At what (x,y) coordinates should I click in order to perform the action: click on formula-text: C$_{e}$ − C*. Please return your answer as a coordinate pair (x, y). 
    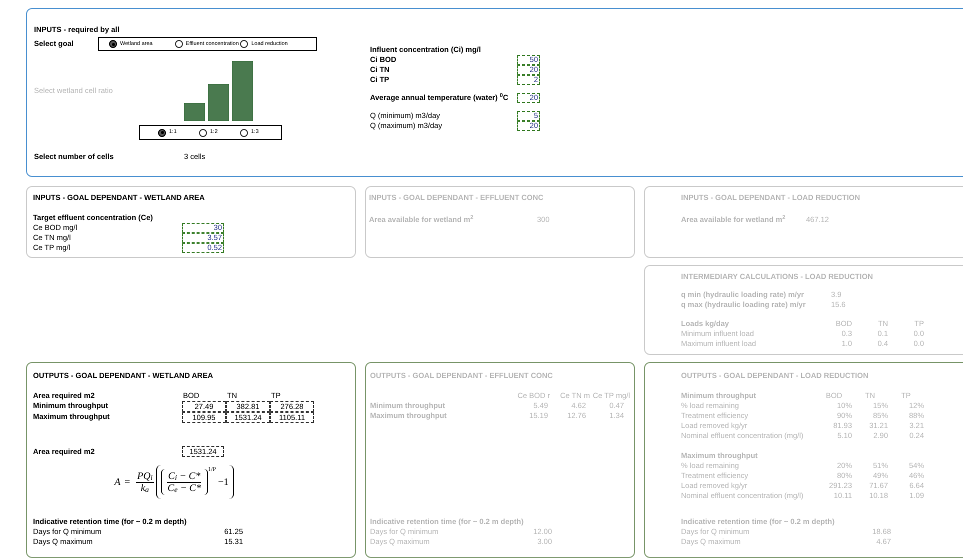
    Looking at the image, I should click on (184, 488).